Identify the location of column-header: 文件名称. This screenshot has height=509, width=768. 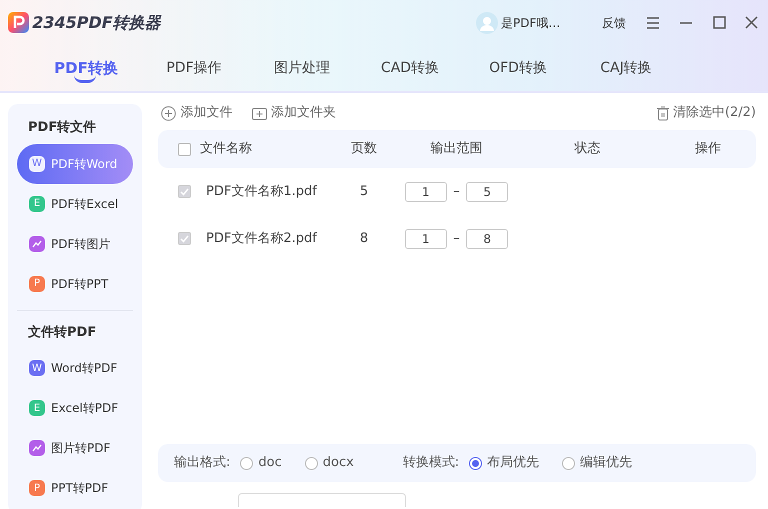
(226, 149).